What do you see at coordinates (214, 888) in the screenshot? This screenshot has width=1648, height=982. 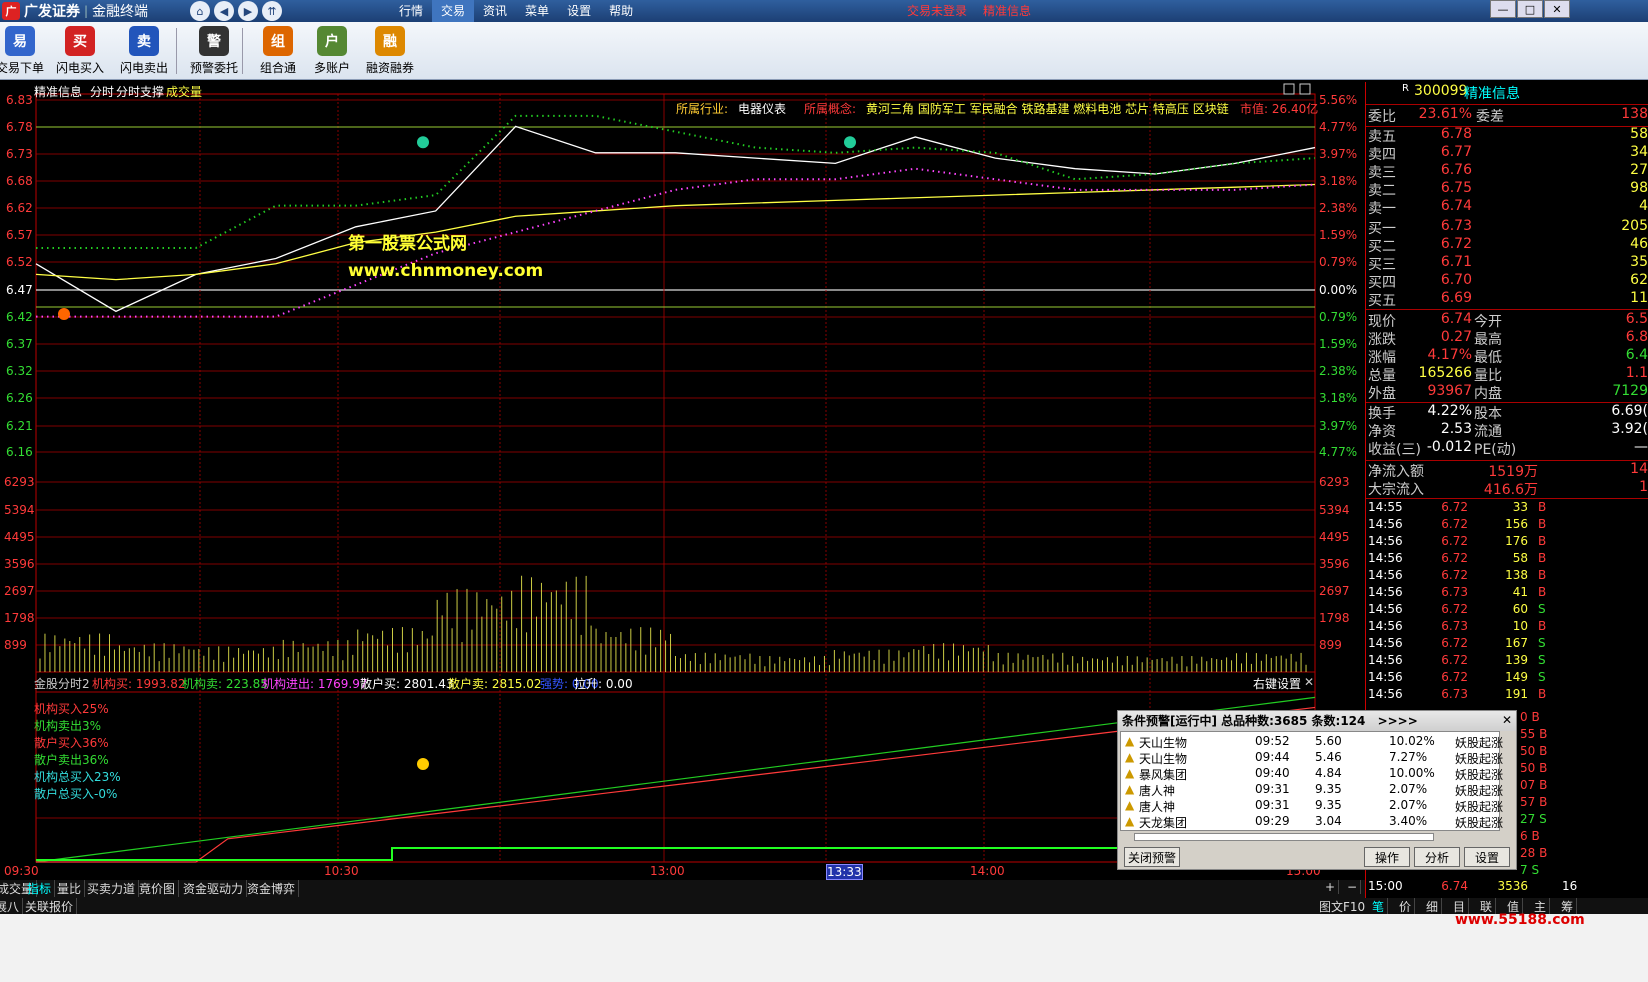 I see `indicator-tab-5: 资金驱动力` at bounding box center [214, 888].